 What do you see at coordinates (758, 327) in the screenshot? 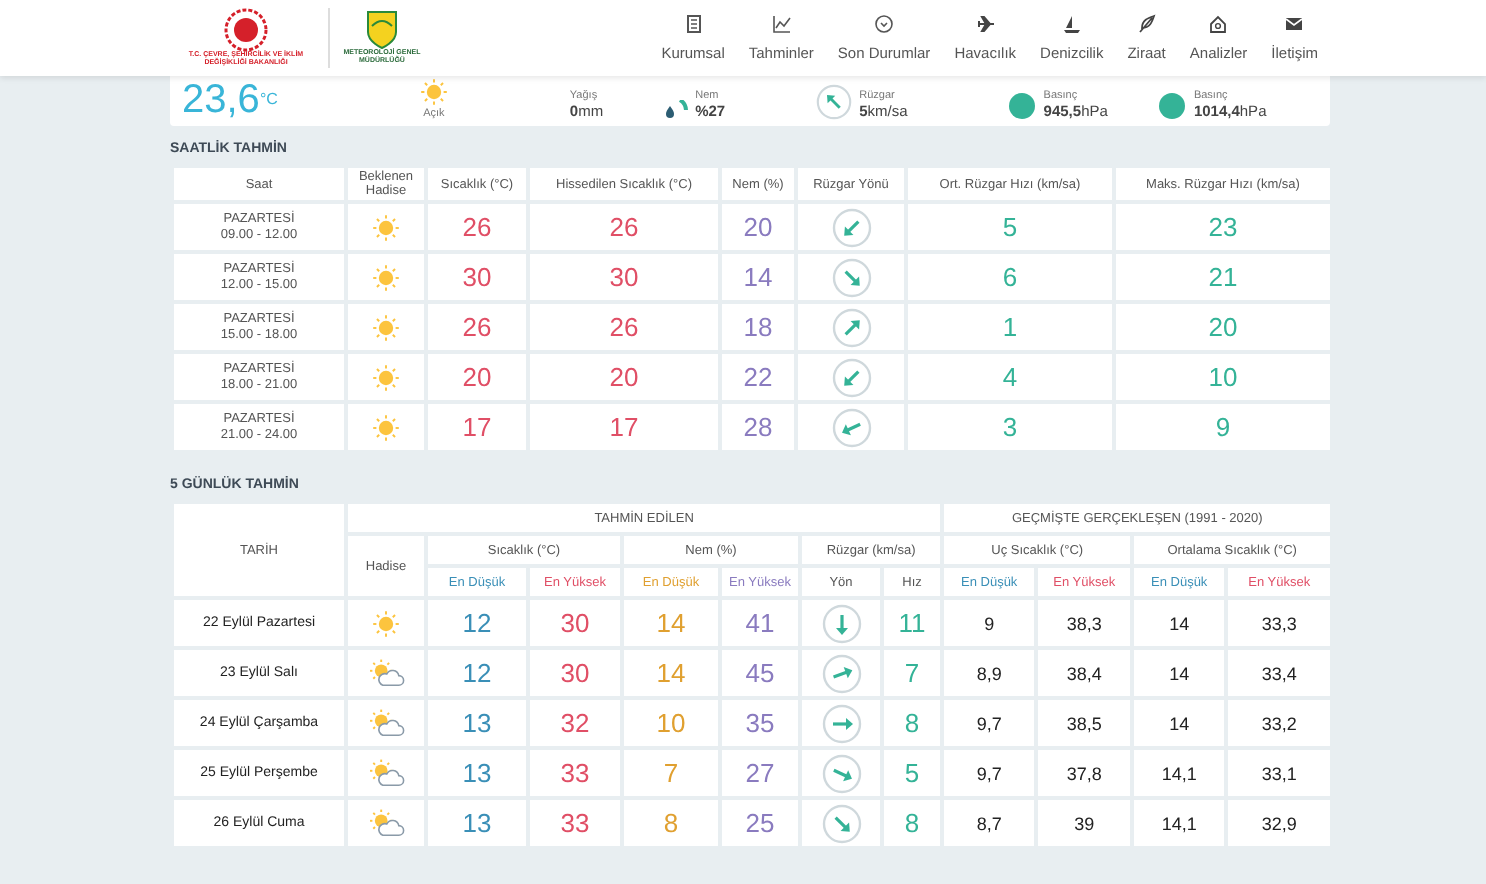
I see `table-cell: 18` at bounding box center [758, 327].